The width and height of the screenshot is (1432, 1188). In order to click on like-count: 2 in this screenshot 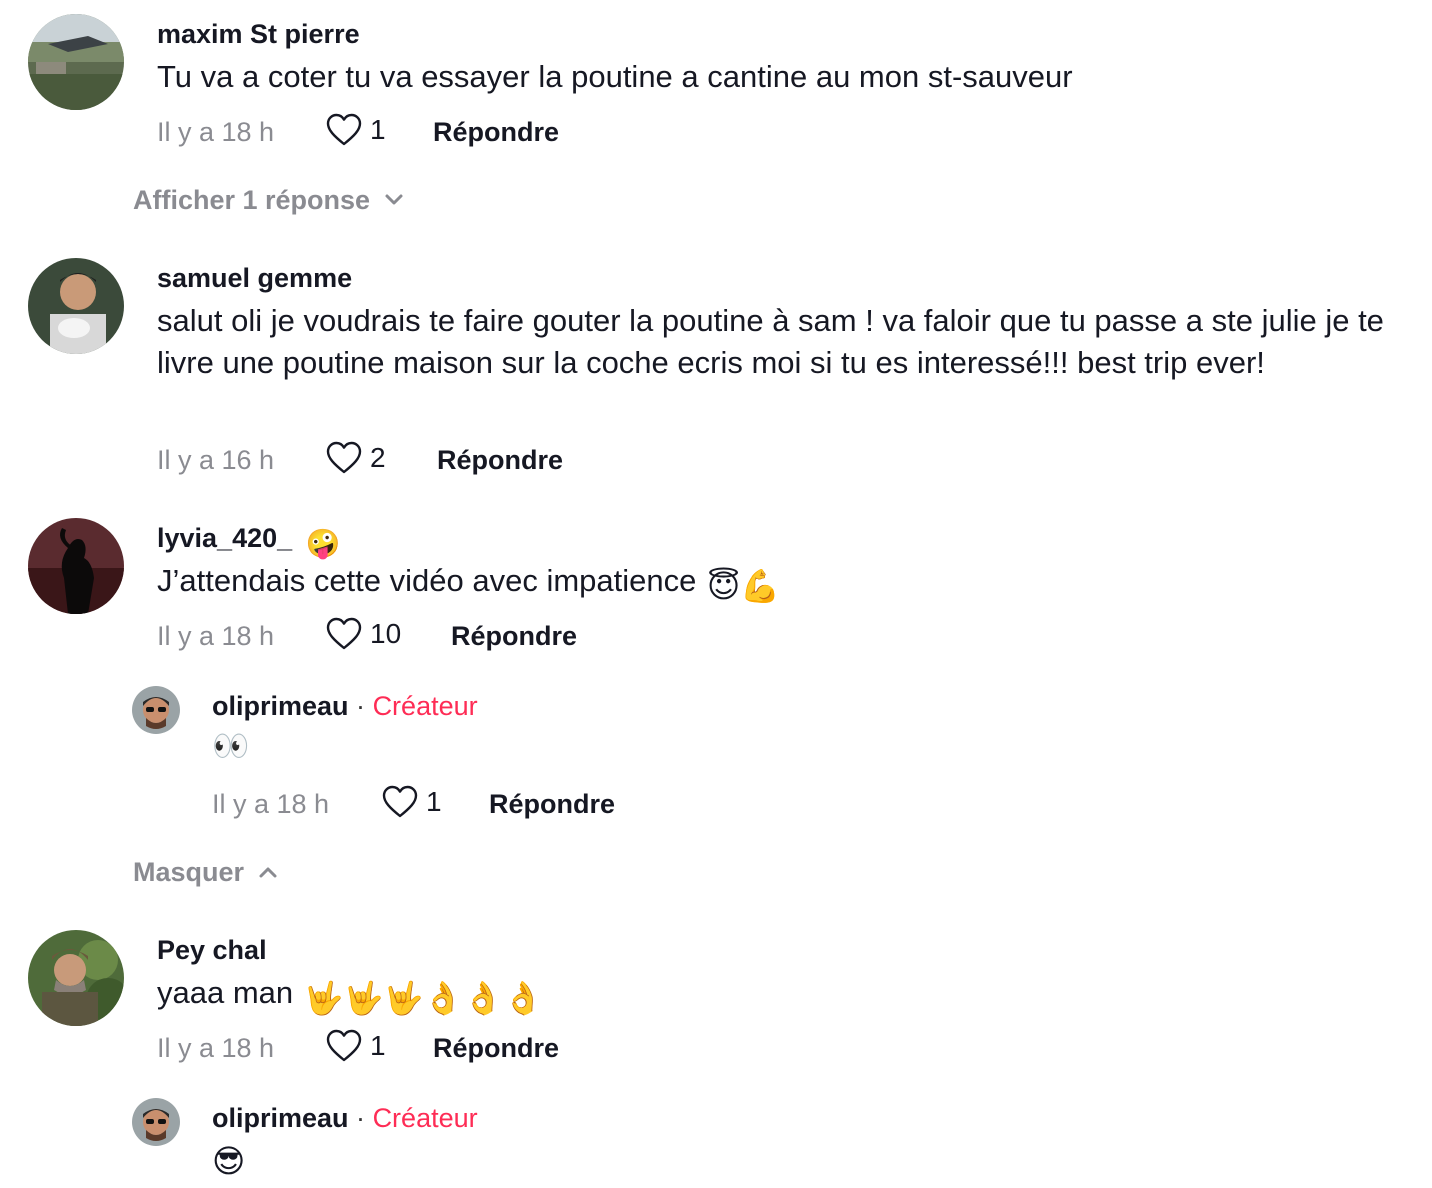, I will do `click(378, 457)`.